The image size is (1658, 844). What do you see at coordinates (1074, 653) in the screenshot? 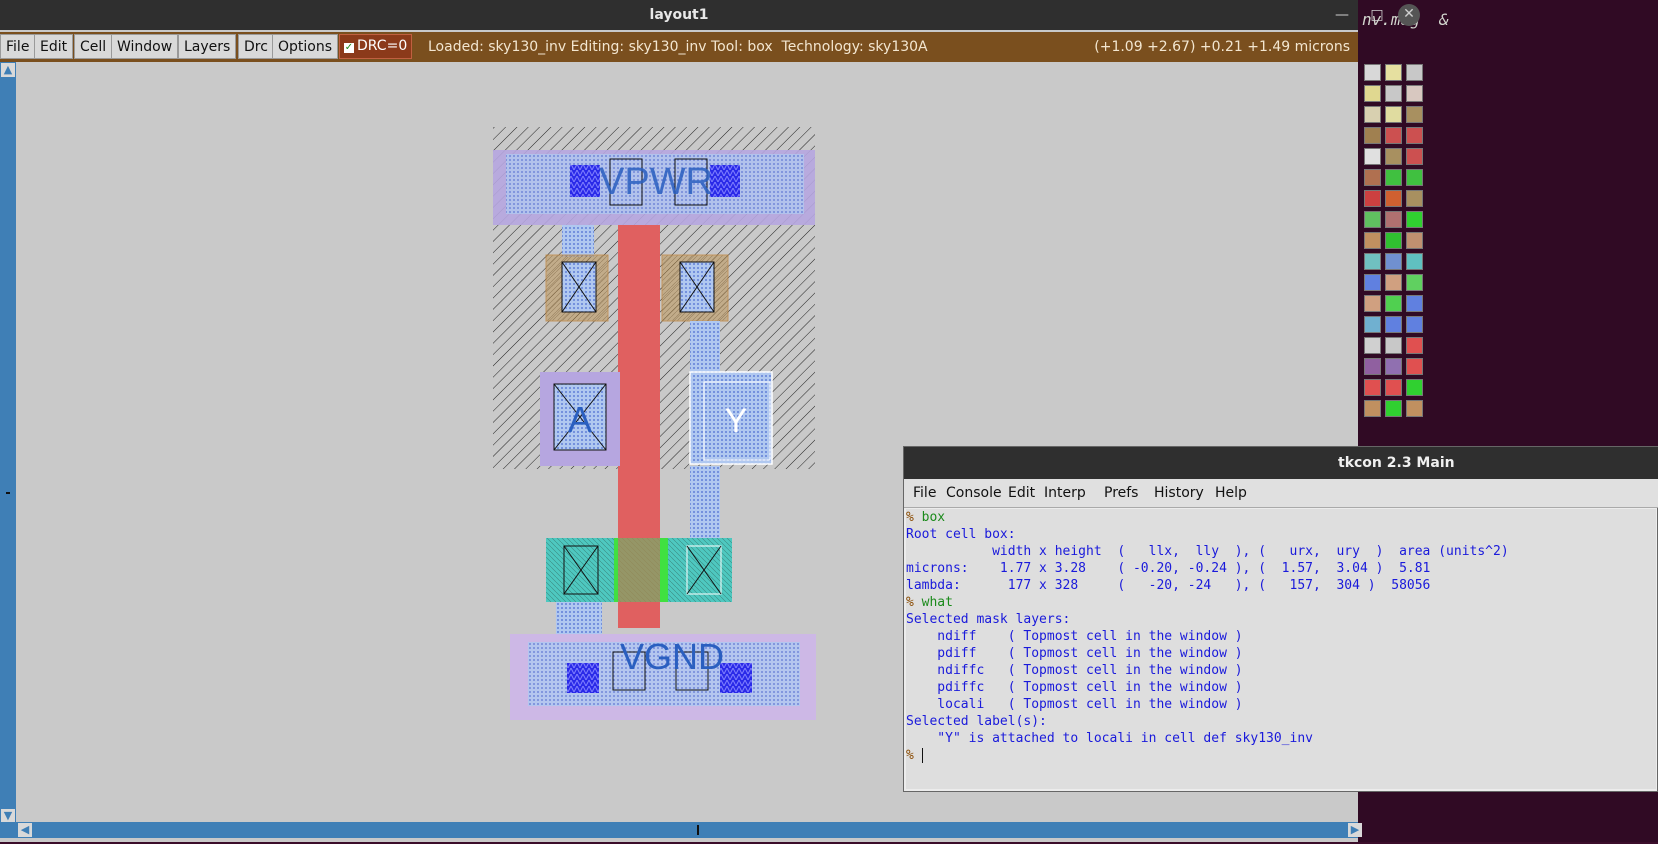
I see `console-line: pdiff ( Topmost cell in the window )` at bounding box center [1074, 653].